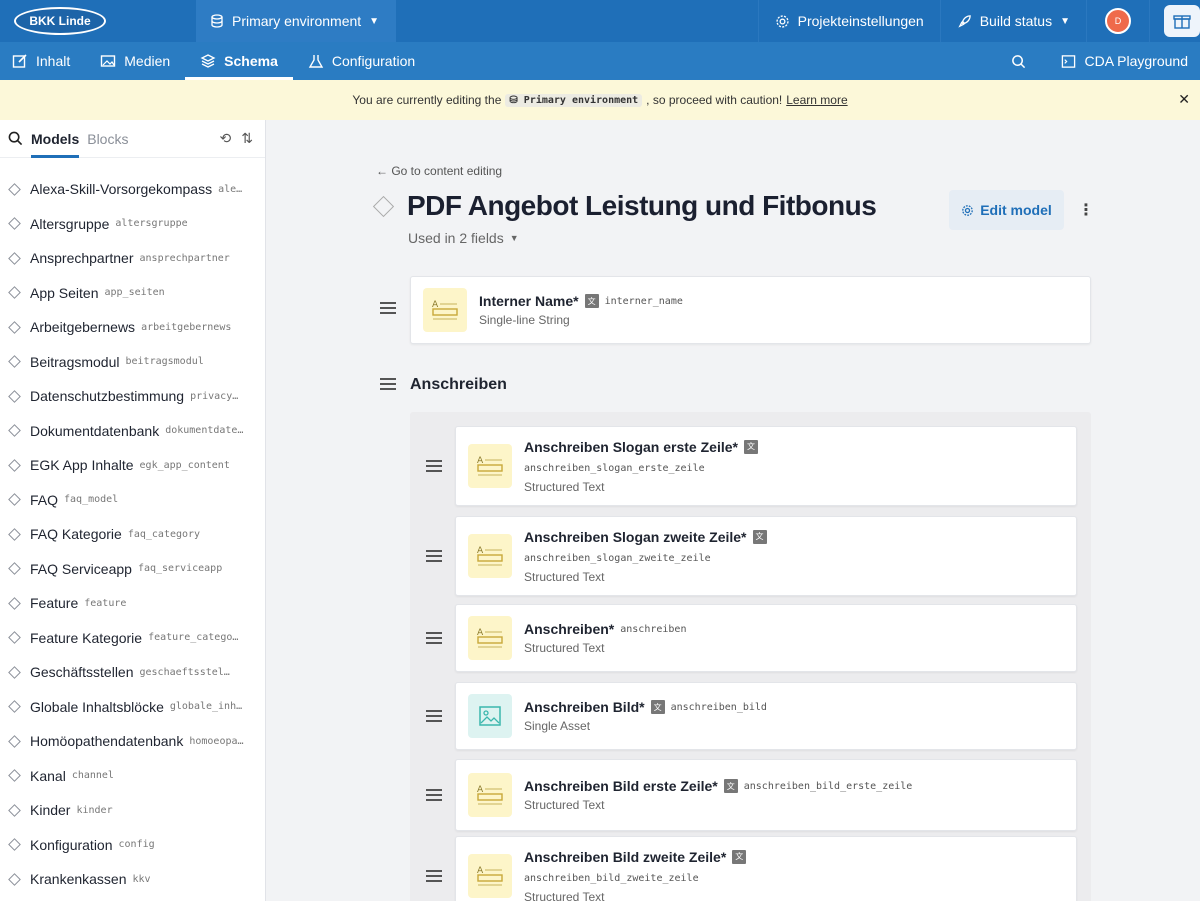 The height and width of the screenshot is (901, 1200). I want to click on gear-icon, so click(968, 210).